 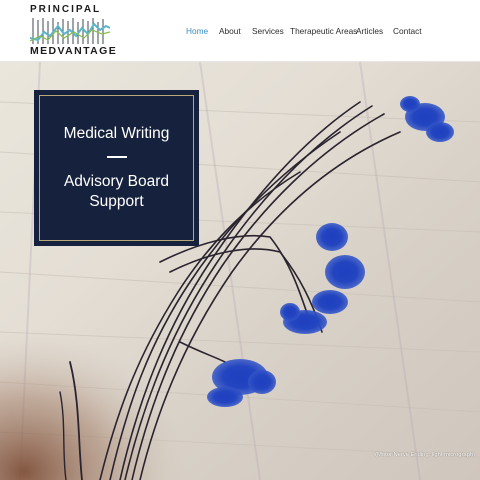 What do you see at coordinates (116, 133) in the screenshot?
I see `promo-line-medical-writing: Medical Writing` at bounding box center [116, 133].